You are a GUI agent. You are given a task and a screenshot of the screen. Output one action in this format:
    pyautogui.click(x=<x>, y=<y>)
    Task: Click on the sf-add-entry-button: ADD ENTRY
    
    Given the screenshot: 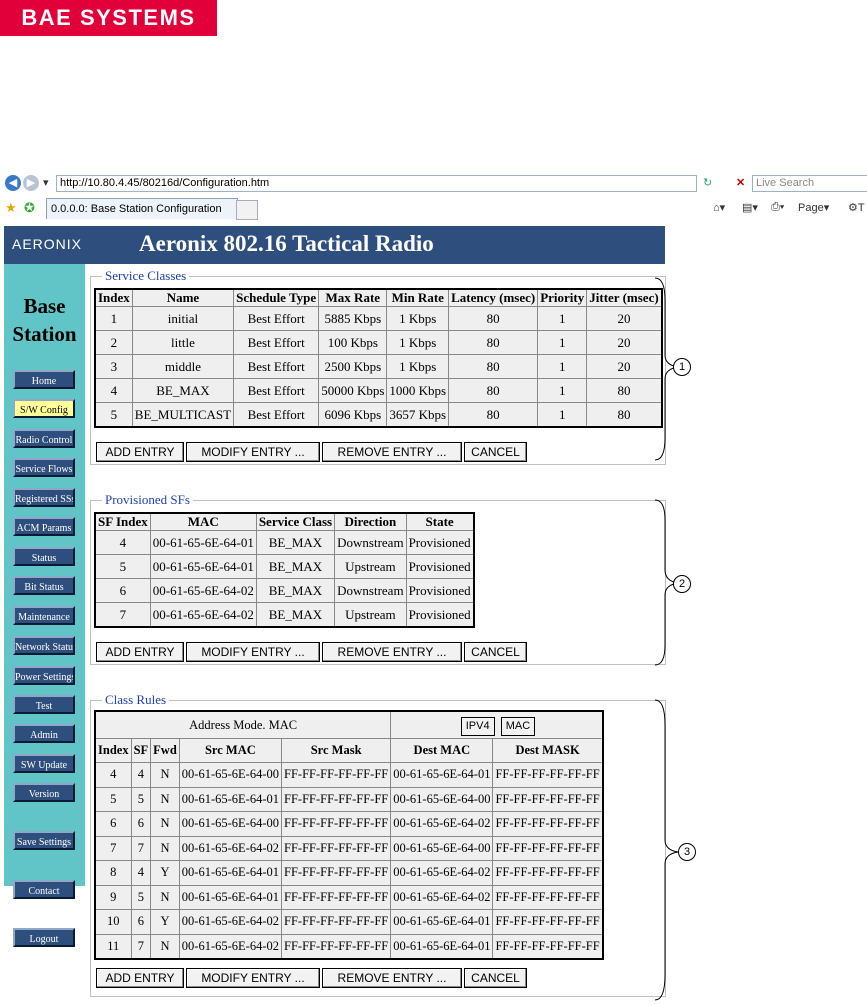 What is the action you would take?
    pyautogui.click(x=140, y=652)
    